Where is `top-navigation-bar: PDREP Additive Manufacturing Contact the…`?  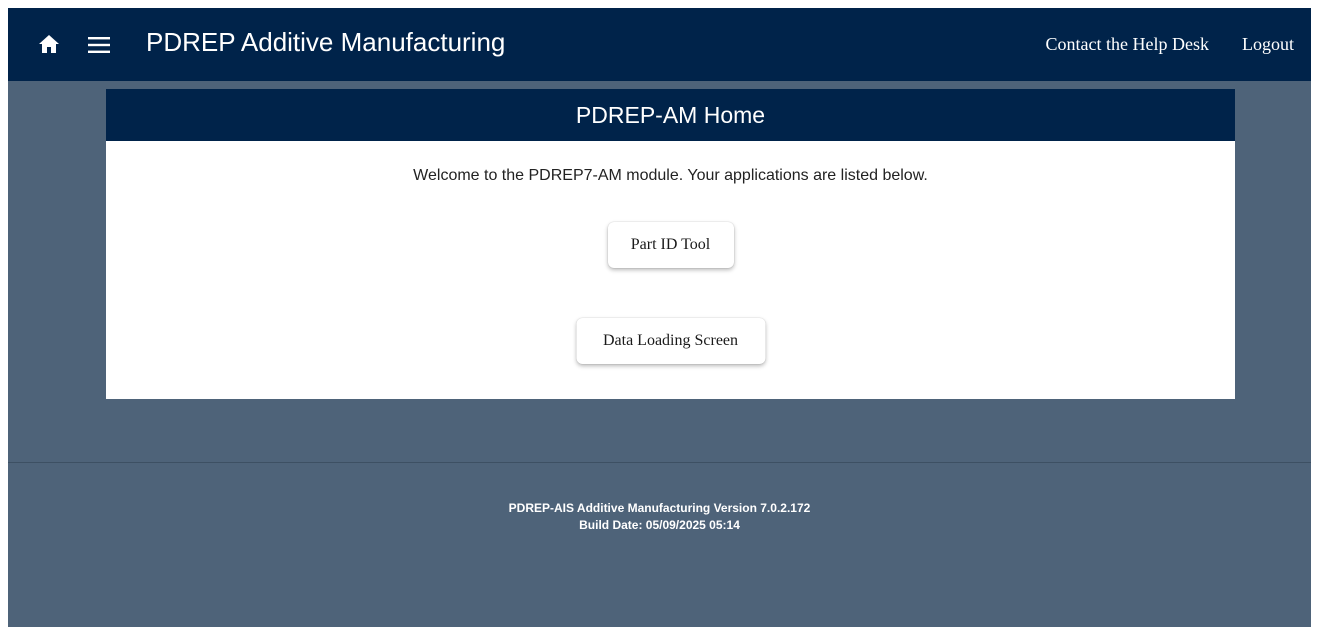
top-navigation-bar: PDREP Additive Manufacturing Contact the… is located at coordinates (659, 44).